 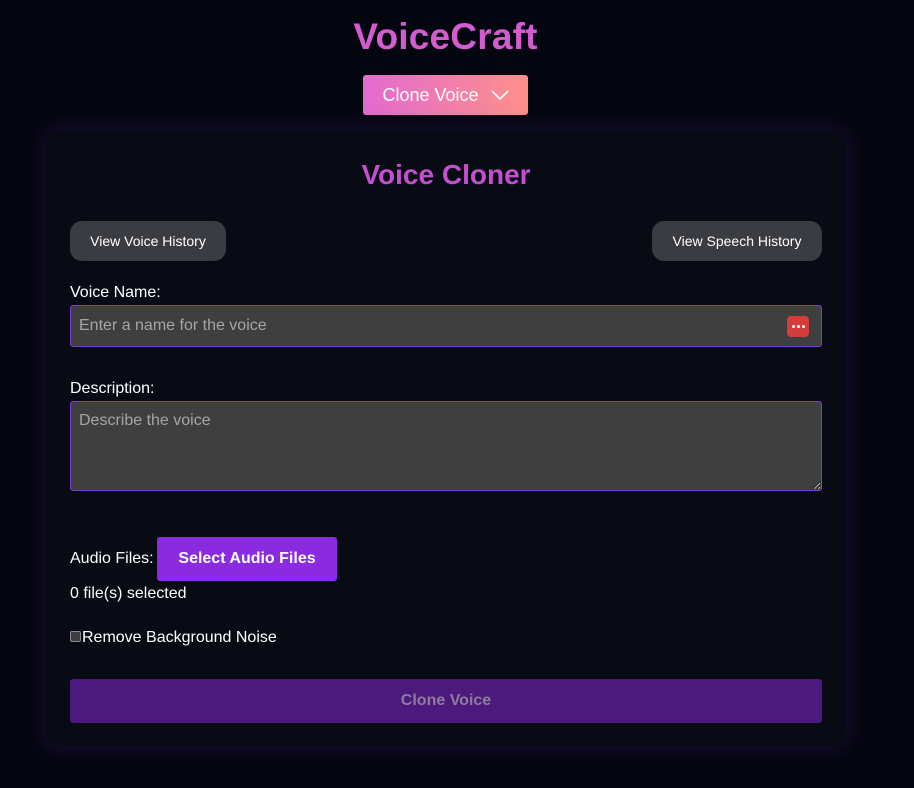 I want to click on audio-files-label: Audio Files:, so click(x=112, y=558).